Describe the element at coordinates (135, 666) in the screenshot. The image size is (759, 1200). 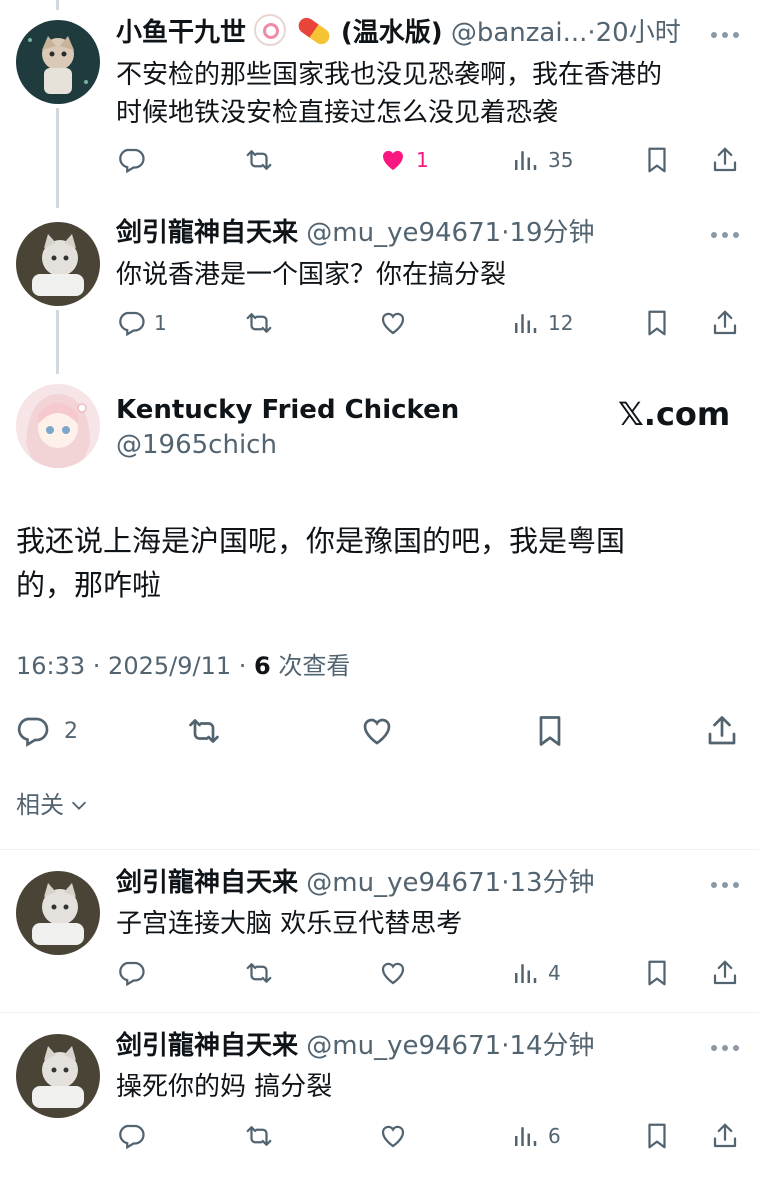
I see `timestamp: 16:33 · 2025/9/11 ·` at that location.